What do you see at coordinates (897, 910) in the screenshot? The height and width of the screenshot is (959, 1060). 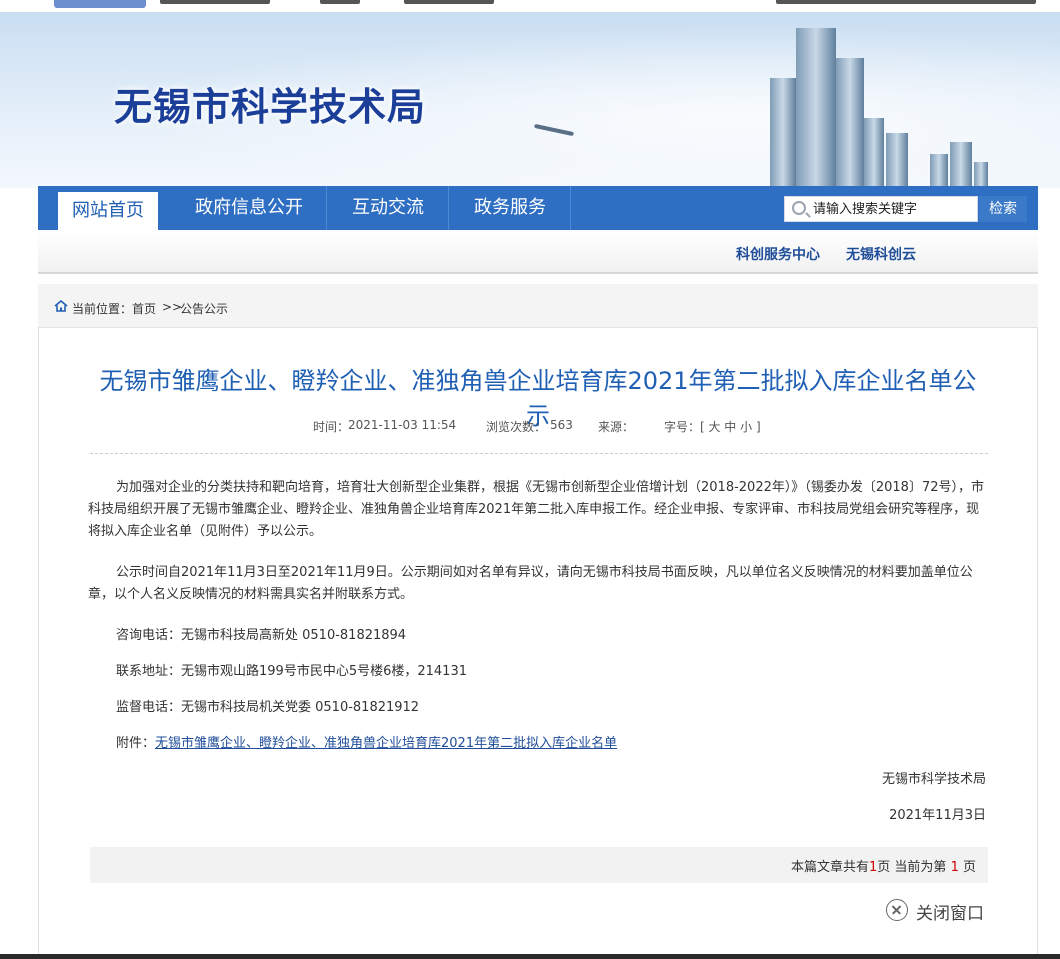 I see `close-icon` at bounding box center [897, 910].